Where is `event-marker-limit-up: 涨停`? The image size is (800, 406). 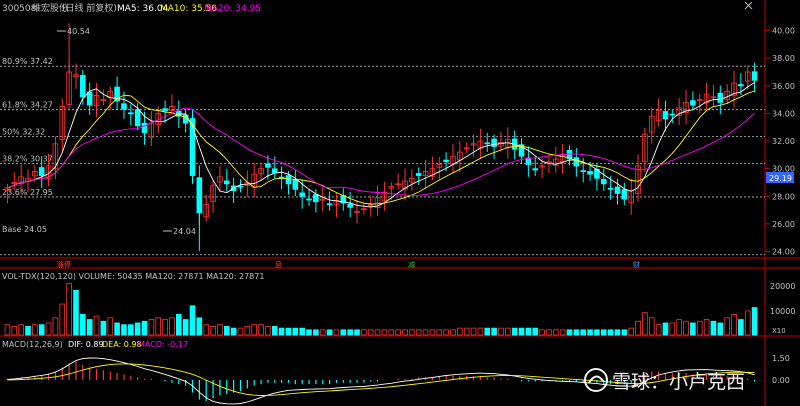
event-marker-limit-up: 涨停 is located at coordinates (64, 264).